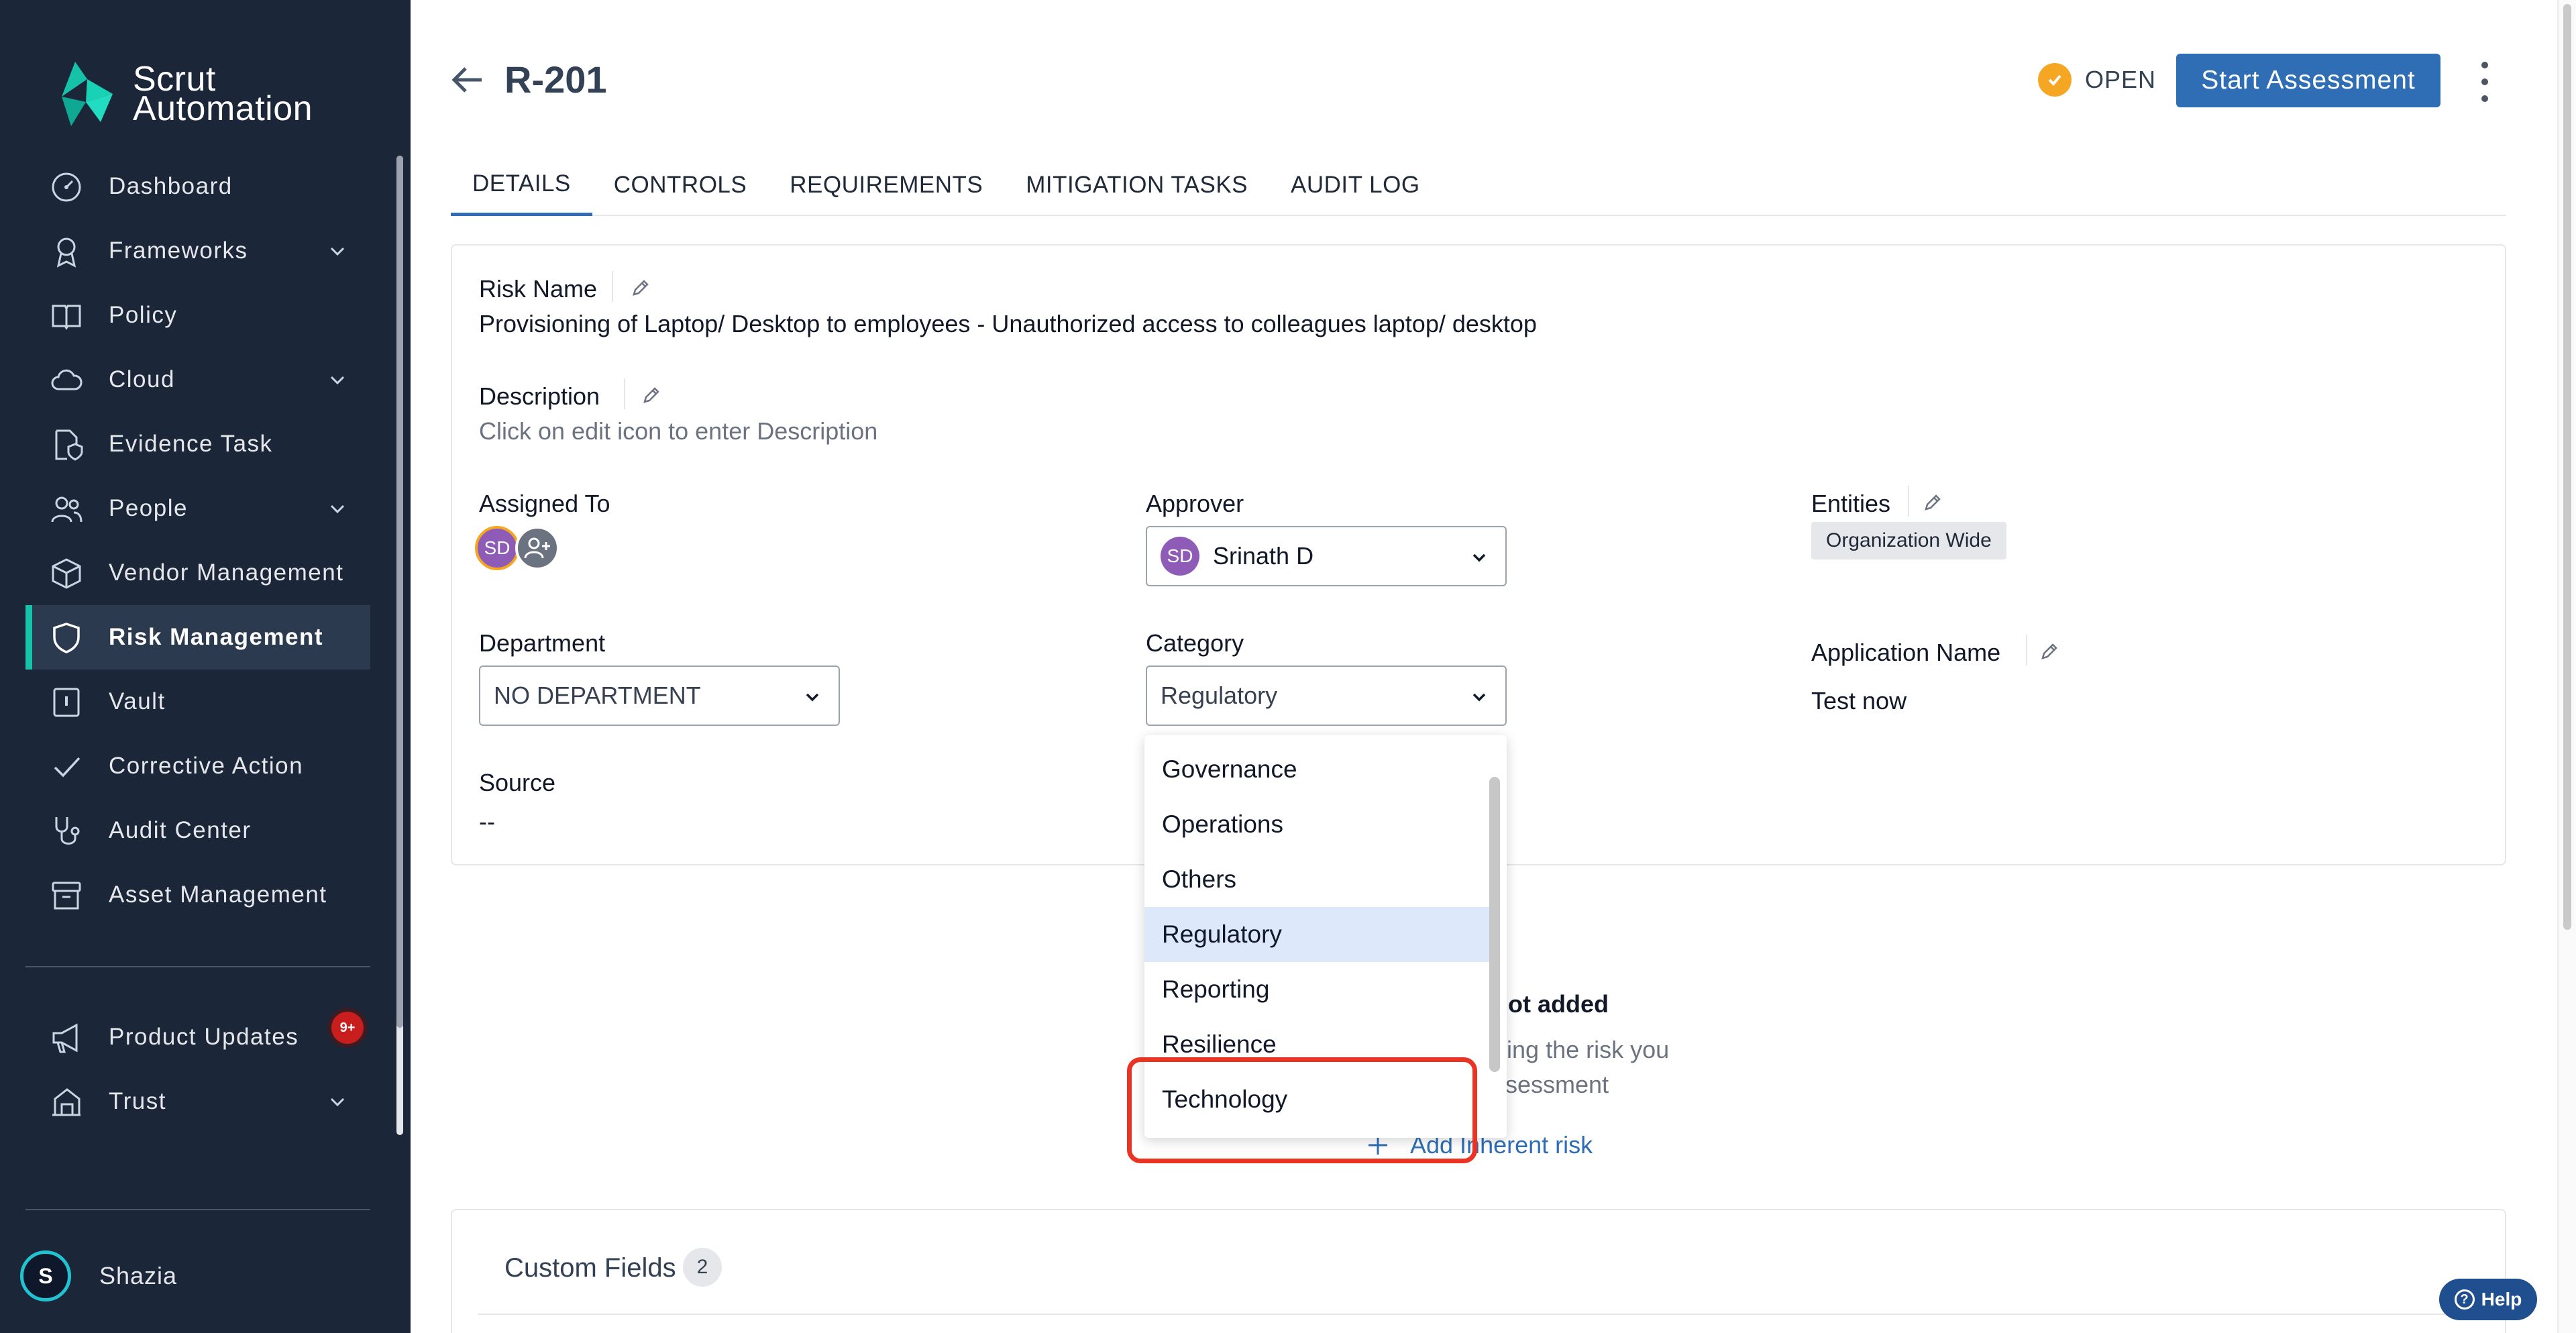  I want to click on question-icon: ?, so click(2464, 1299).